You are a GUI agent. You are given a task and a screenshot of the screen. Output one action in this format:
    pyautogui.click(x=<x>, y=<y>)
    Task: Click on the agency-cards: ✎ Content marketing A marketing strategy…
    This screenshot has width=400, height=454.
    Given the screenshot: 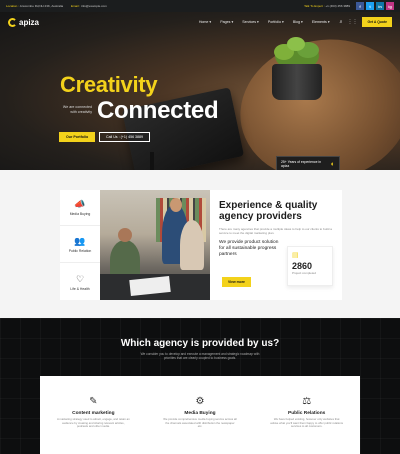 What is the action you would take?
    pyautogui.click(x=200, y=415)
    